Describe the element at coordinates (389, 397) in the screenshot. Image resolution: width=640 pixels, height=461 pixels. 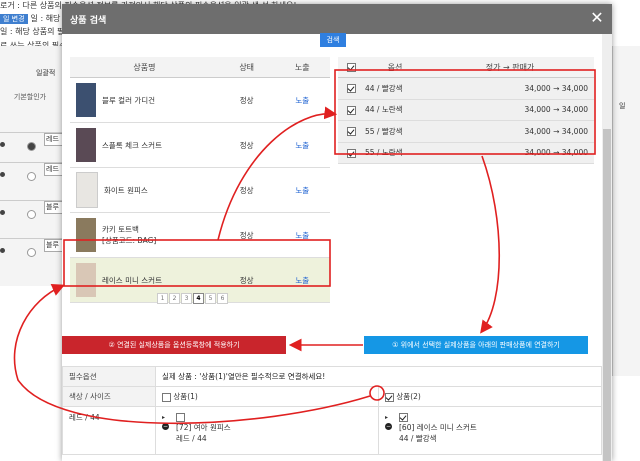
I see `product2-checkbox` at that location.